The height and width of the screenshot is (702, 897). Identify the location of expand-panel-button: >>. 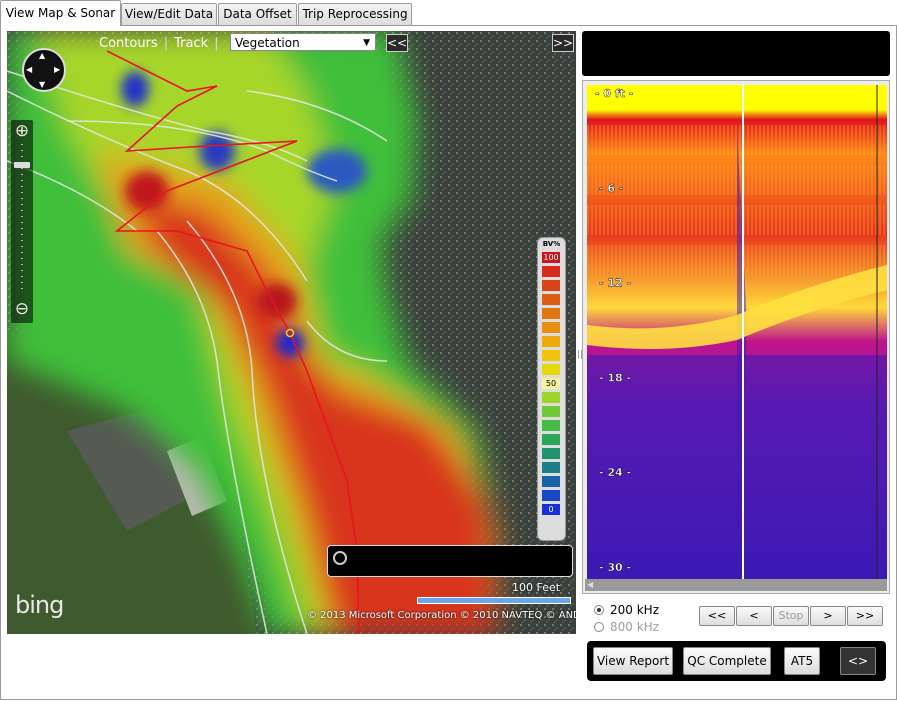
(563, 43).